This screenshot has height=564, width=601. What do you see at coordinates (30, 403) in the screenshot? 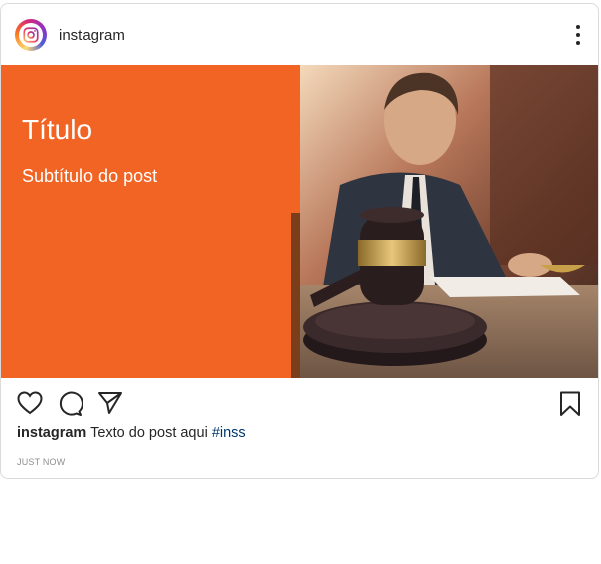
I see `heart-icon` at bounding box center [30, 403].